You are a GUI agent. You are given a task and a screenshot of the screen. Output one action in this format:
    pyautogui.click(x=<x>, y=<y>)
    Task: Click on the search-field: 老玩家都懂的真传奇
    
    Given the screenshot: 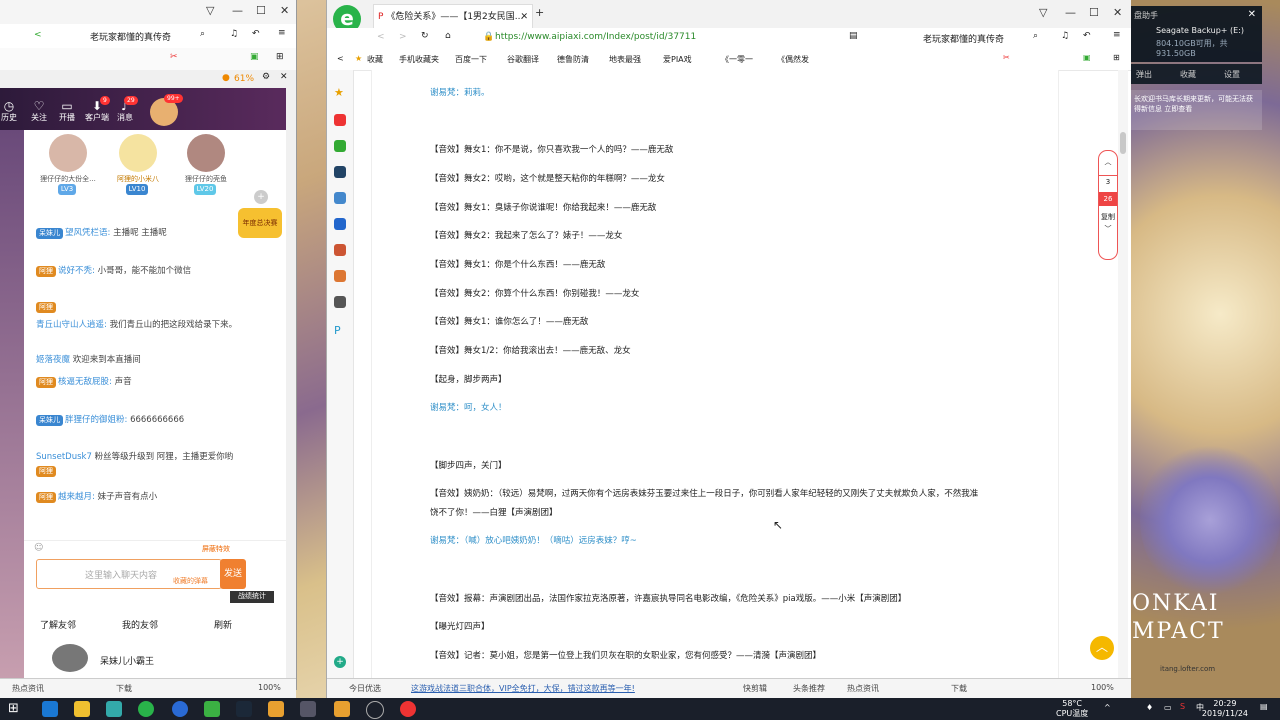 What is the action you would take?
    pyautogui.click(x=963, y=38)
    